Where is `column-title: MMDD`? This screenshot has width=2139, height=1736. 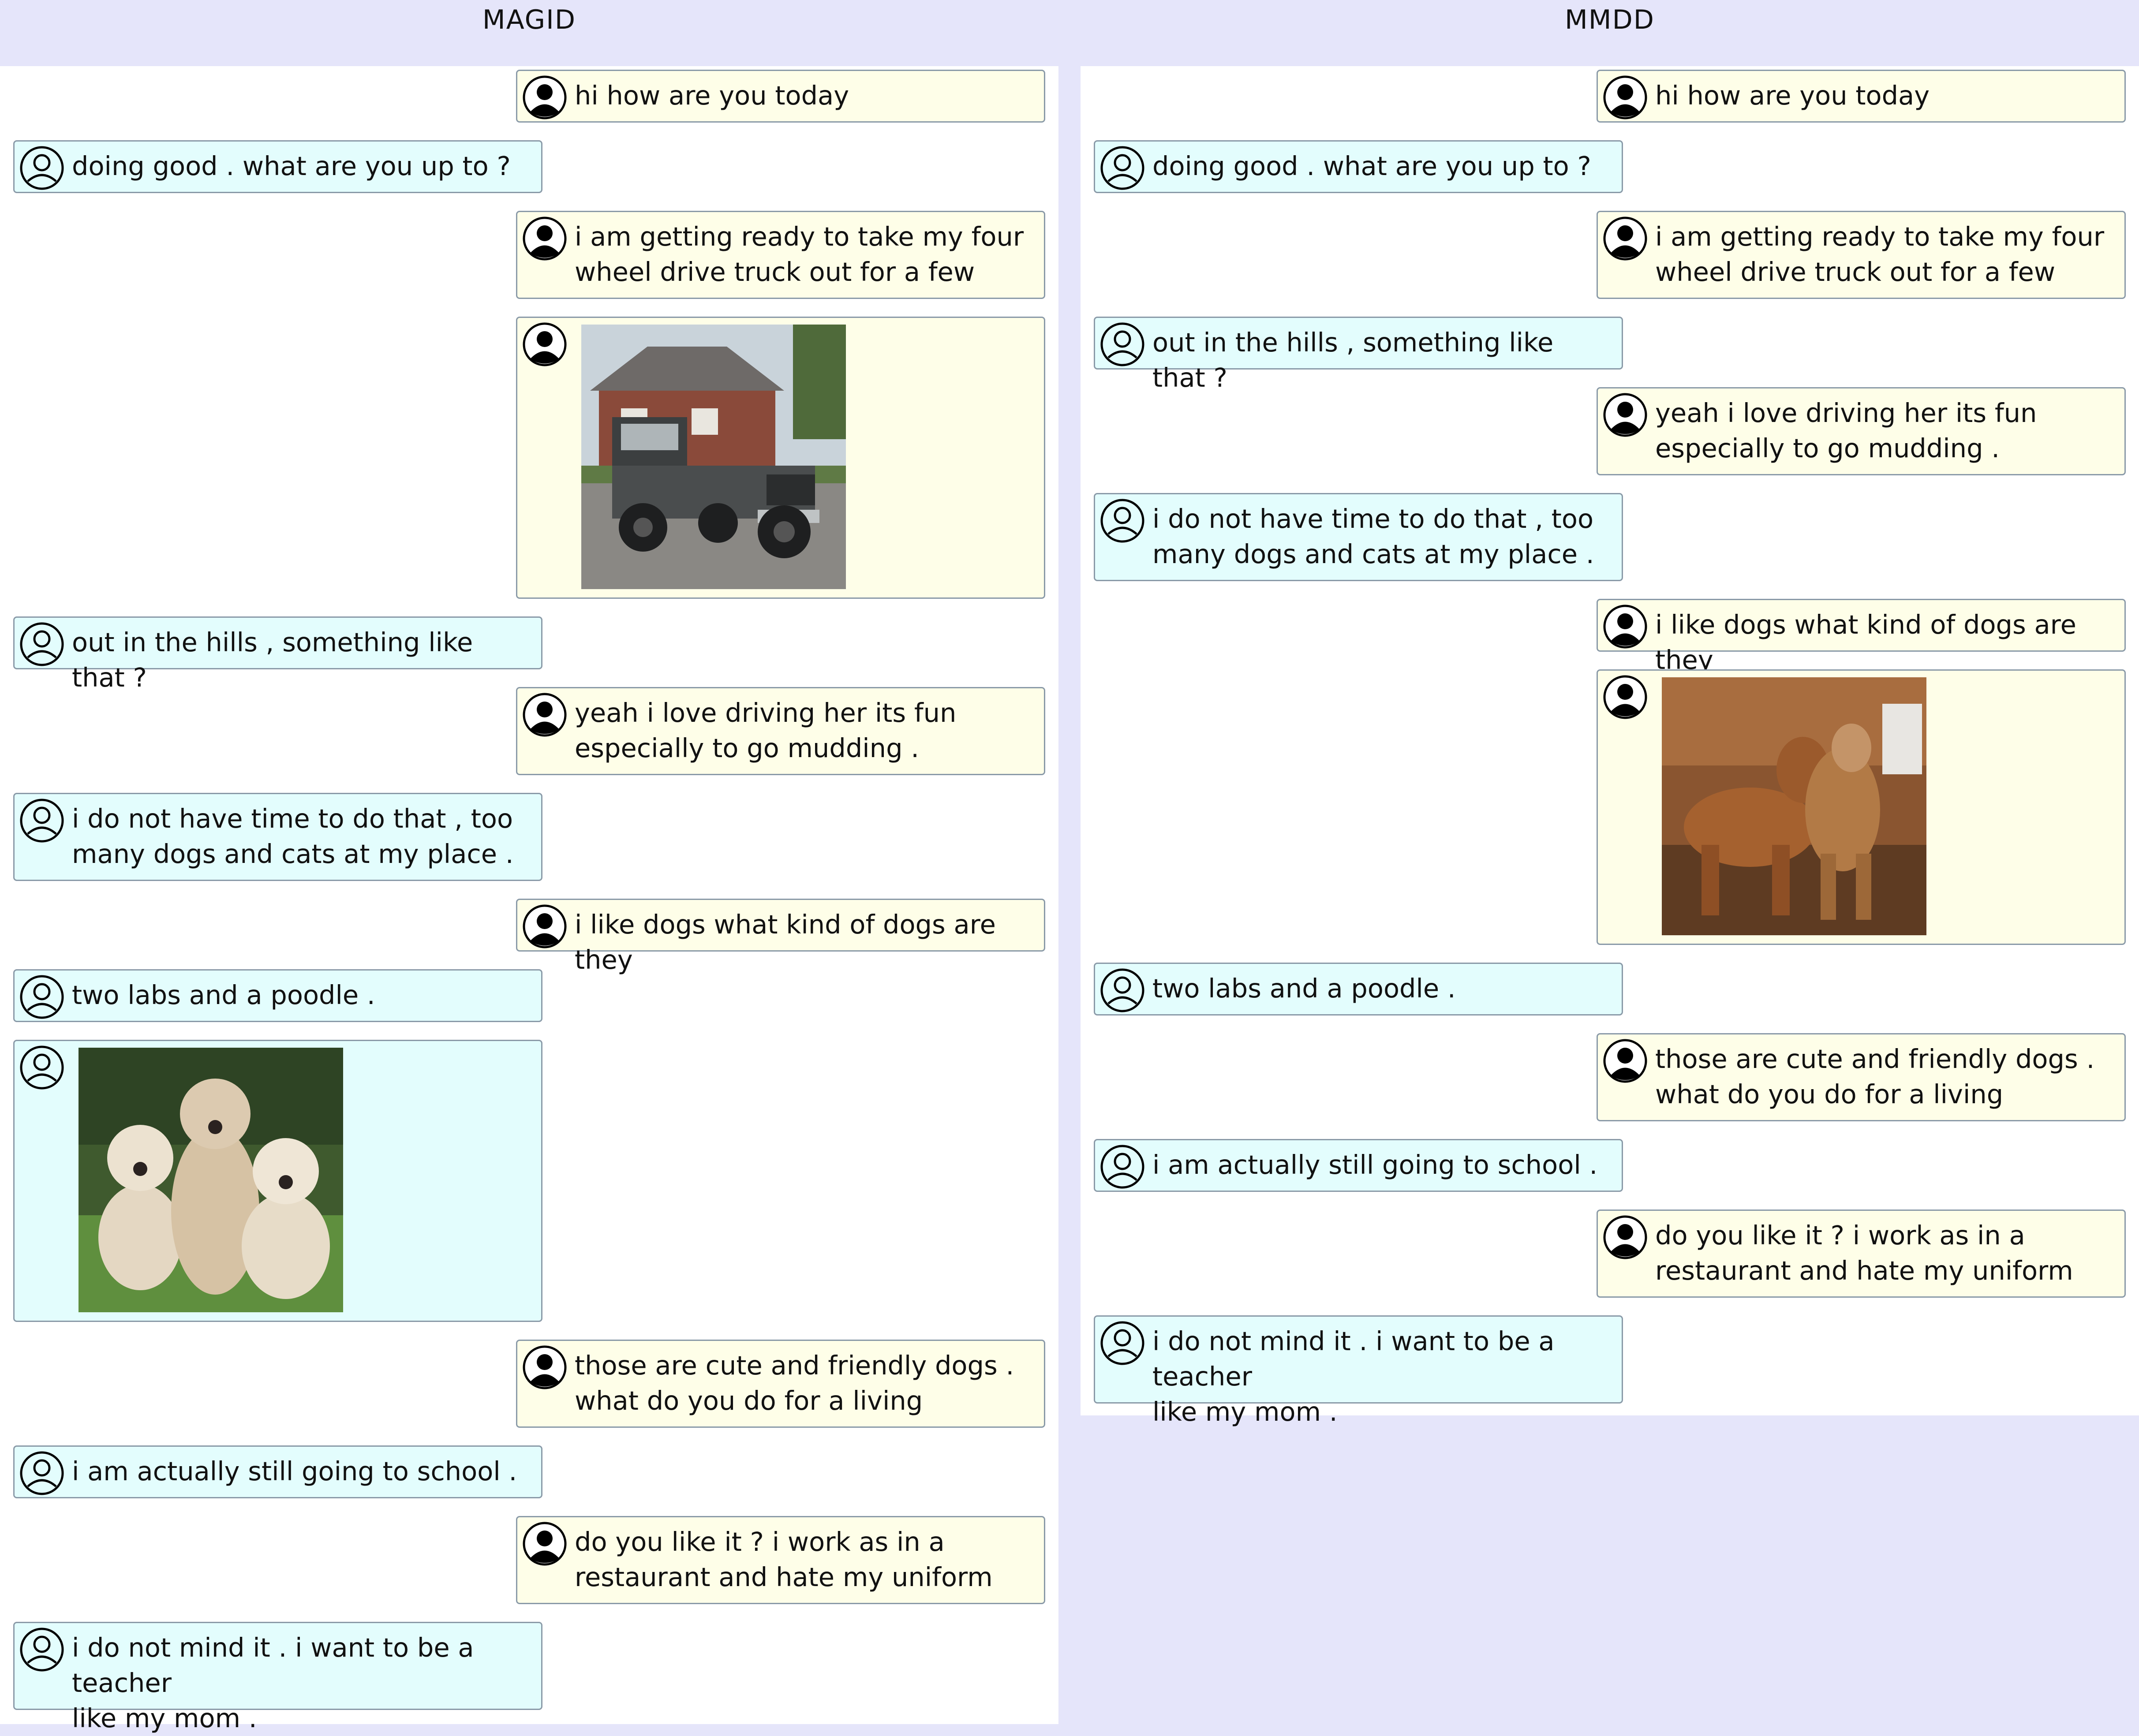
column-title: MMDD is located at coordinates (1610, 19).